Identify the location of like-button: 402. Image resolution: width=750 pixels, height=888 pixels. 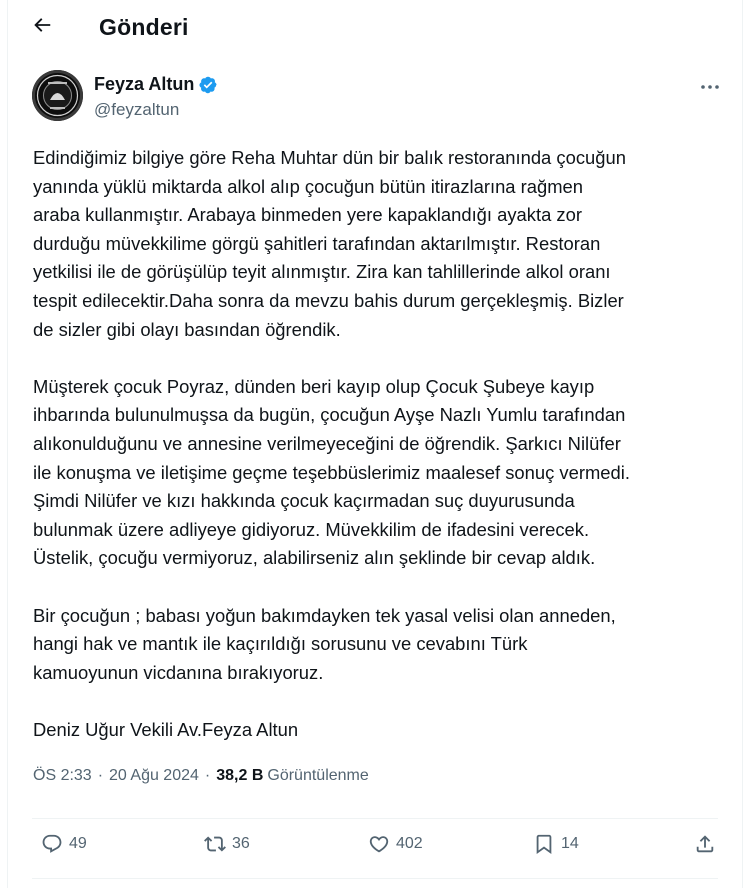
(395, 844).